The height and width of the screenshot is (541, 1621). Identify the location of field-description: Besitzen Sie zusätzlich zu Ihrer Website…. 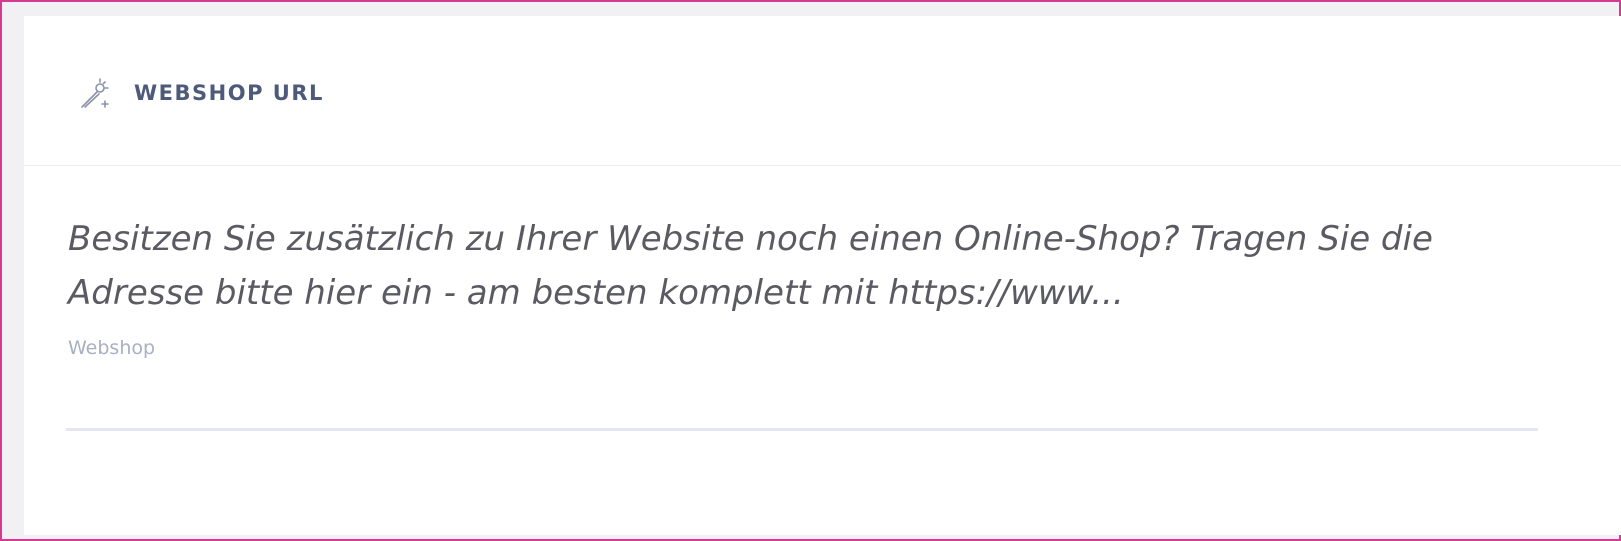
(750, 266).